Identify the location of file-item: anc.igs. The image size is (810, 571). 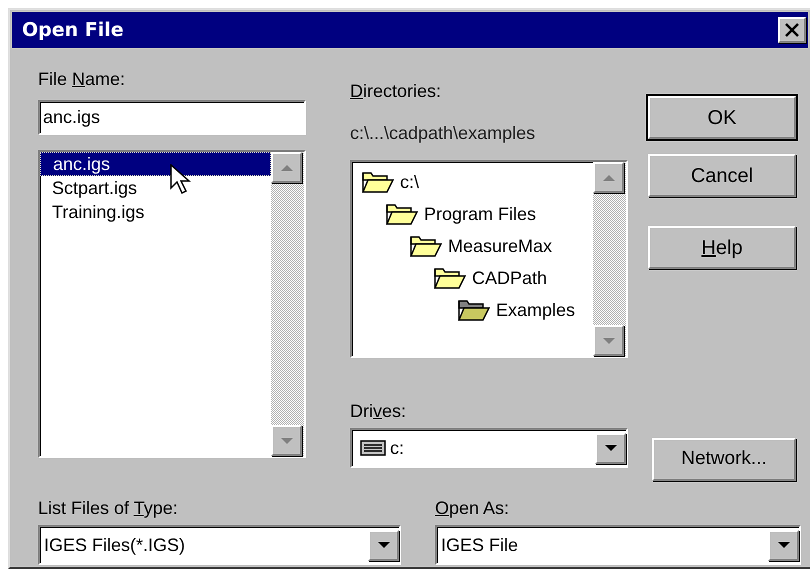
(155, 164).